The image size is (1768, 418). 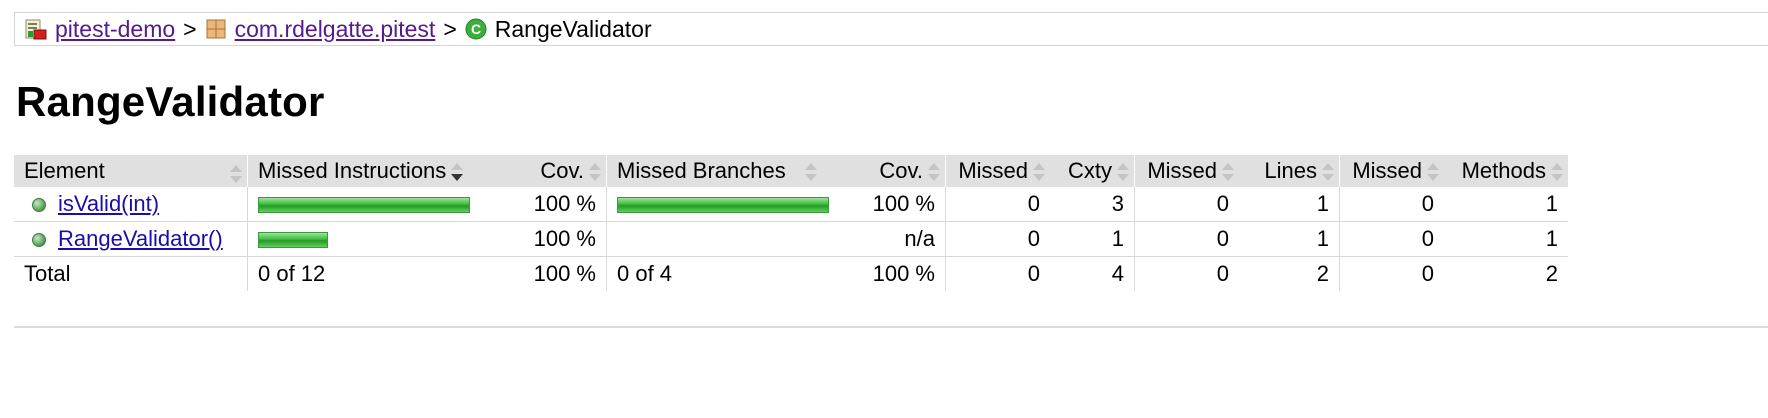 I want to click on cxty-value: 3, so click(x=1092, y=204).